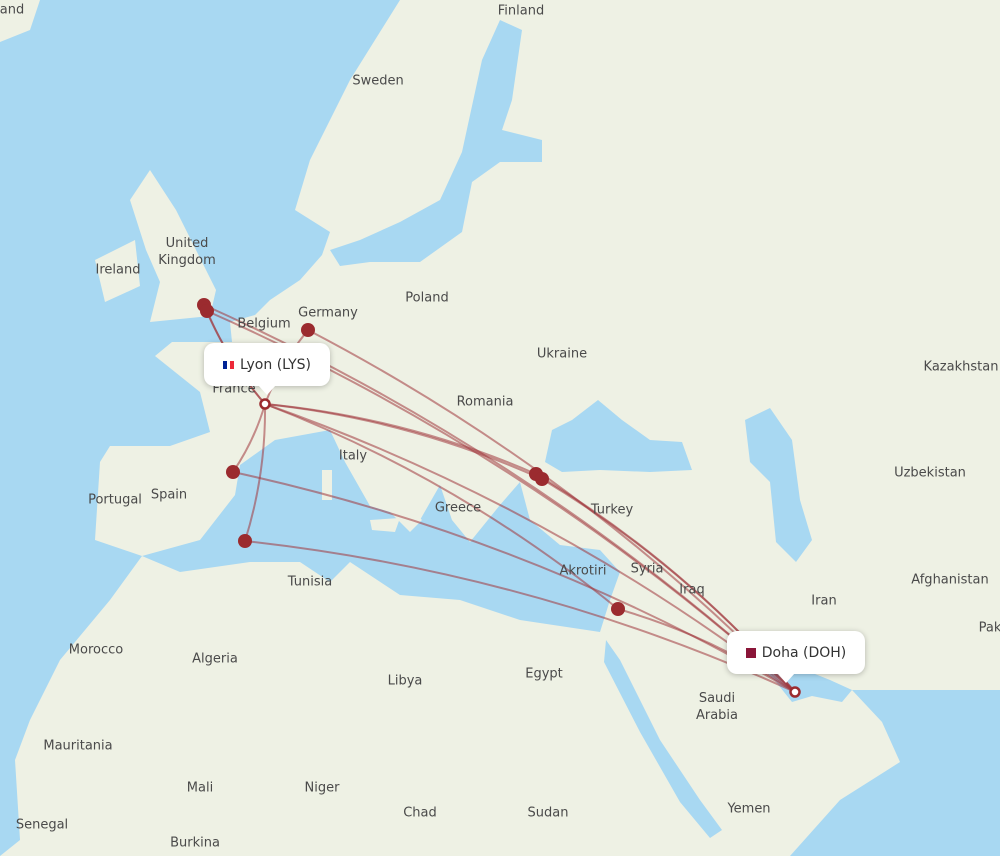 Image resolution: width=1000 pixels, height=856 pixels. What do you see at coordinates (750, 652) in the screenshot?
I see `qatar-flag-icon` at bounding box center [750, 652].